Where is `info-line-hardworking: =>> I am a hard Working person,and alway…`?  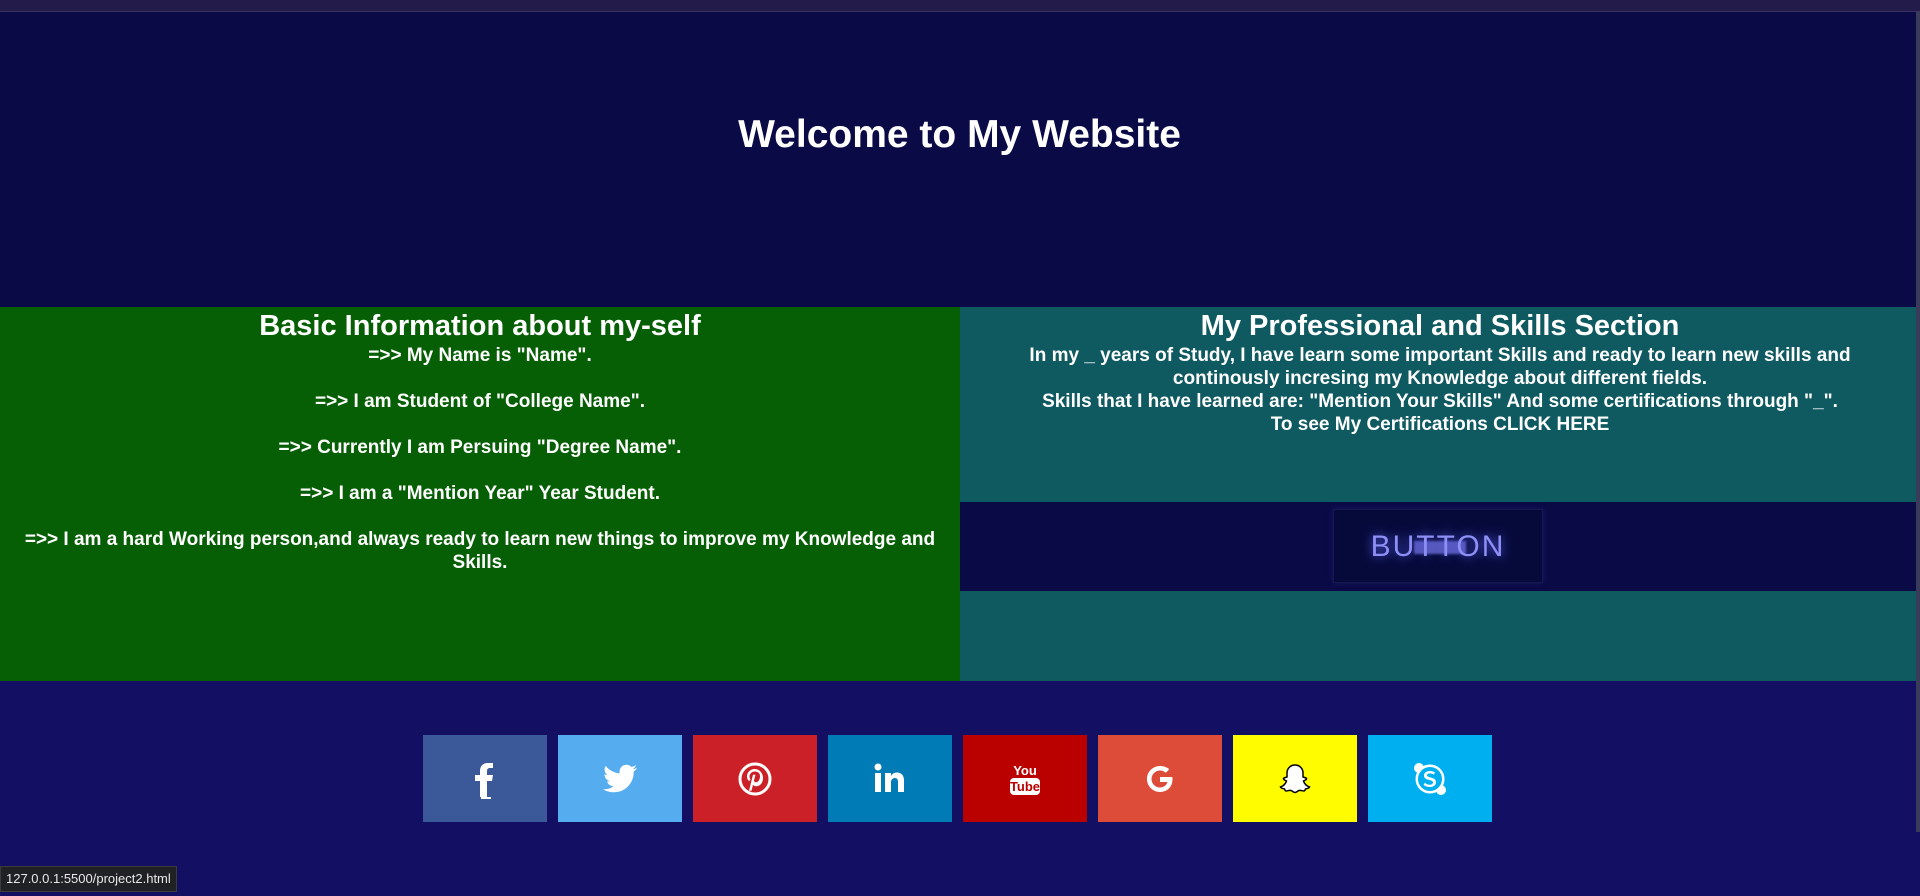
info-line-hardworking: =>> I am a hard Working person,and alway… is located at coordinates (480, 551).